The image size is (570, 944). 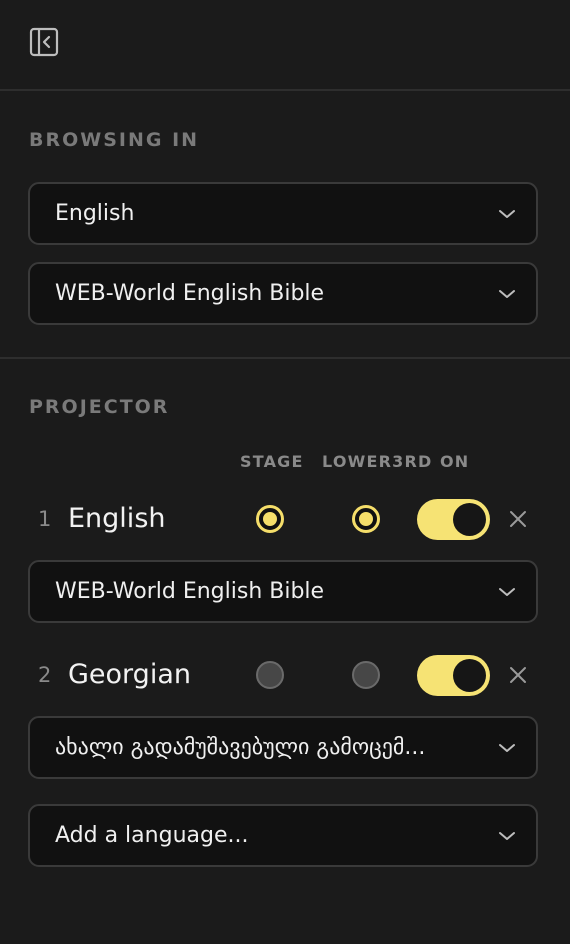 What do you see at coordinates (272, 461) in the screenshot?
I see `column-header-stage: STAGE` at bounding box center [272, 461].